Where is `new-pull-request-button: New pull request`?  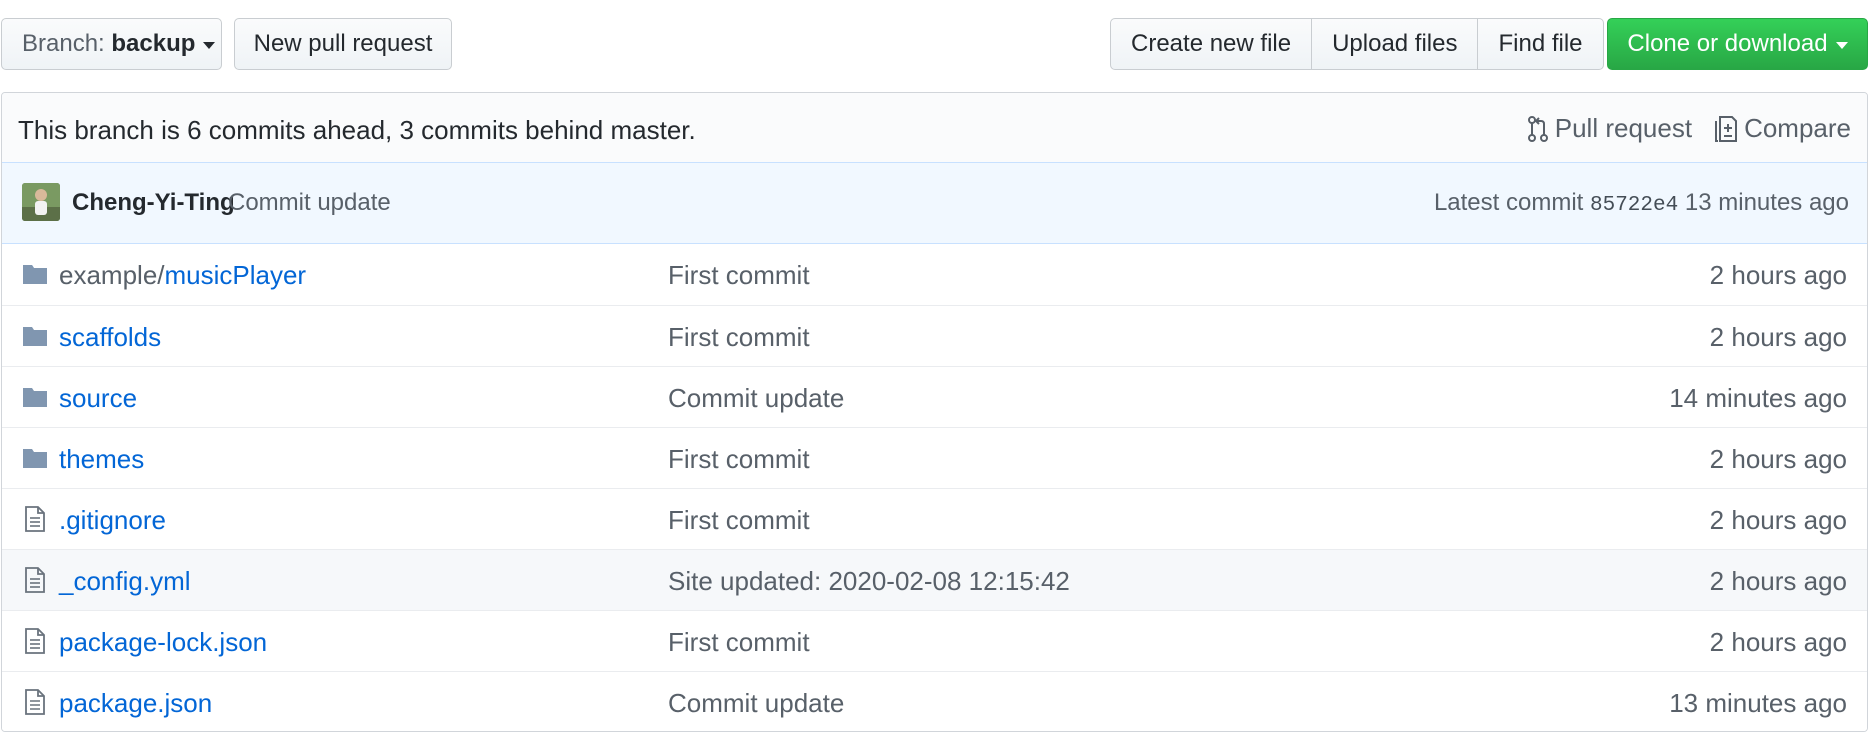
new-pull-request-button: New pull request is located at coordinates (343, 44).